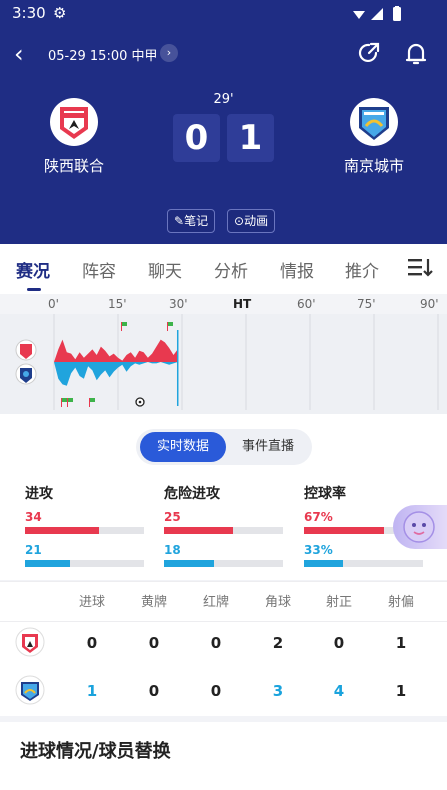  Describe the element at coordinates (363, 563) in the screenshot. I see `possession-away-bar` at that location.